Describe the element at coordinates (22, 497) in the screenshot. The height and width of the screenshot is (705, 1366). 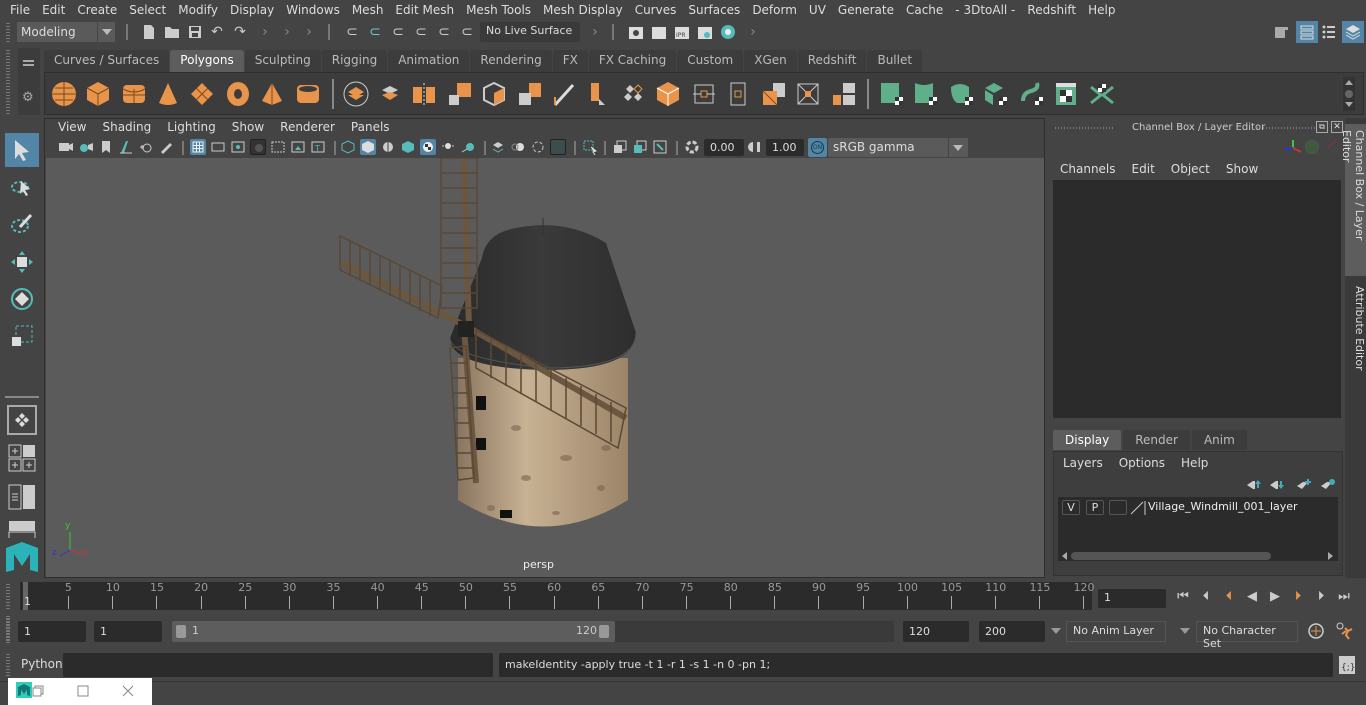
I see `outliner-persp-layout-button` at that location.